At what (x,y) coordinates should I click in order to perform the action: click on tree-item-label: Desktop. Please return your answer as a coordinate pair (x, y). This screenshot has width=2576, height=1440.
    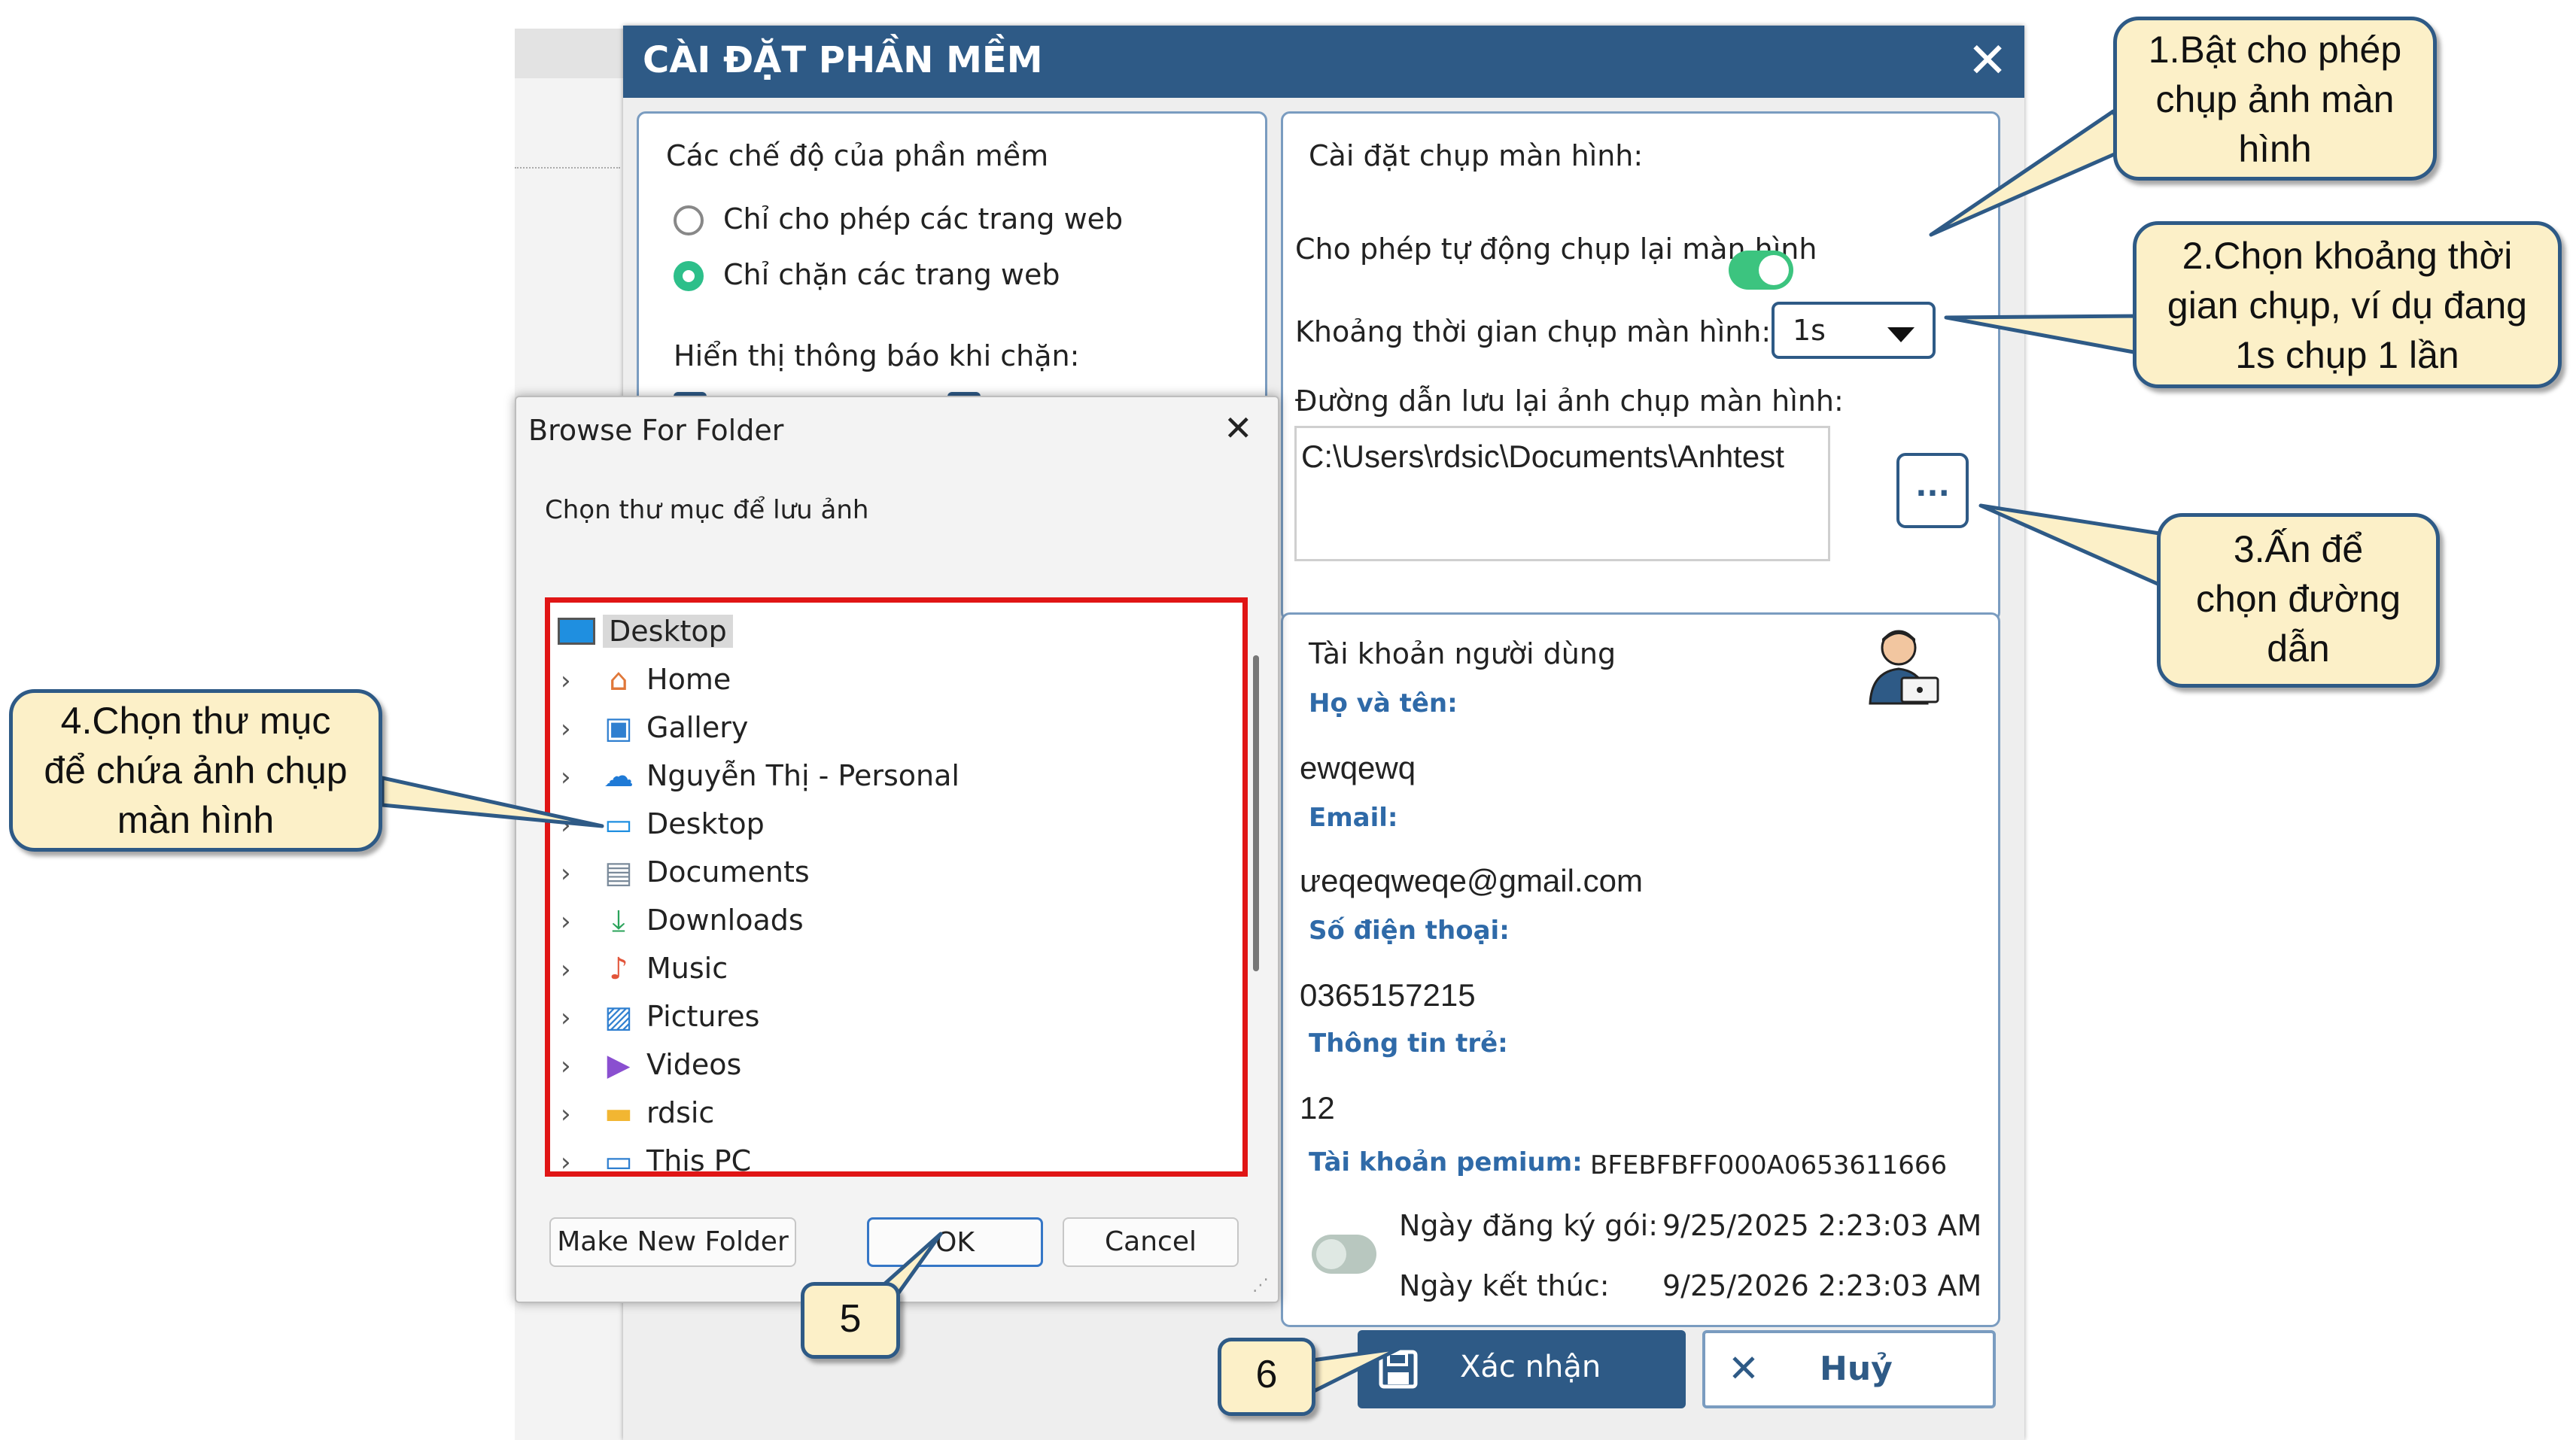
    Looking at the image, I should click on (705, 823).